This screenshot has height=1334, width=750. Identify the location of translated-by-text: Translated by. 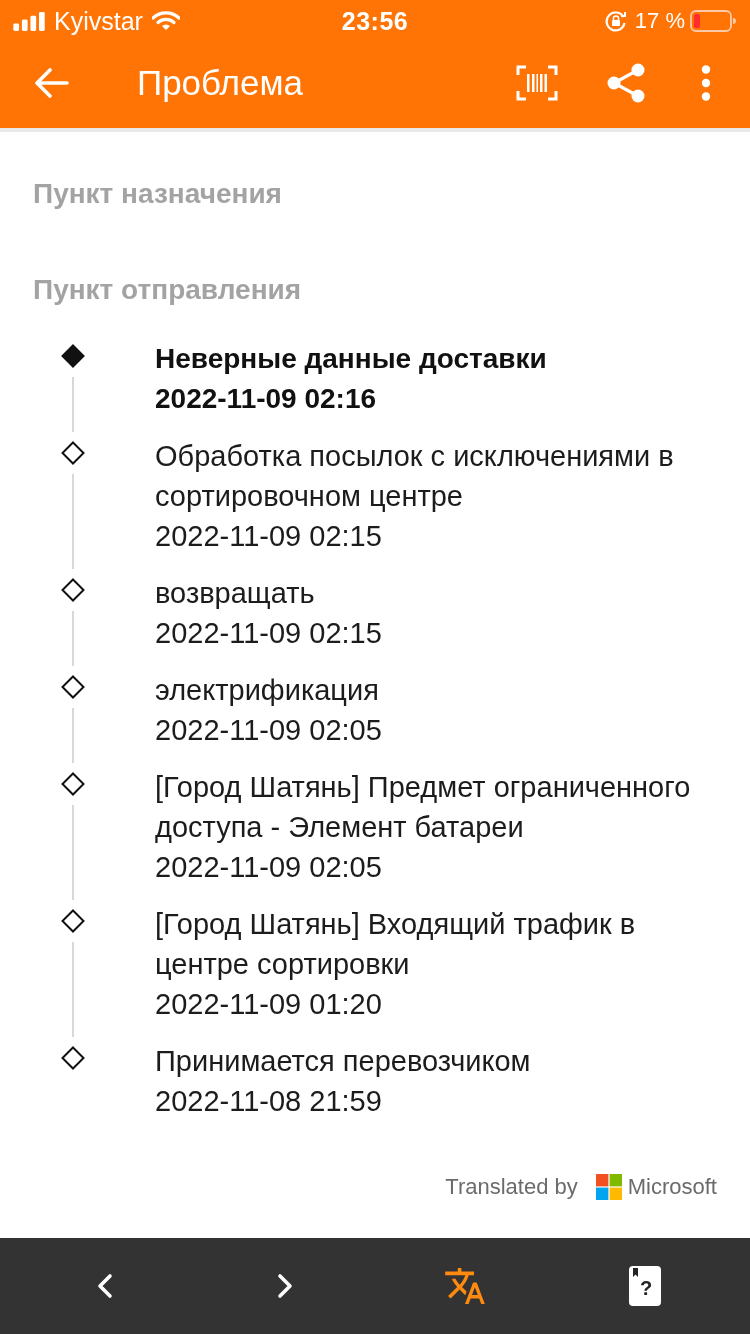
(511, 1187).